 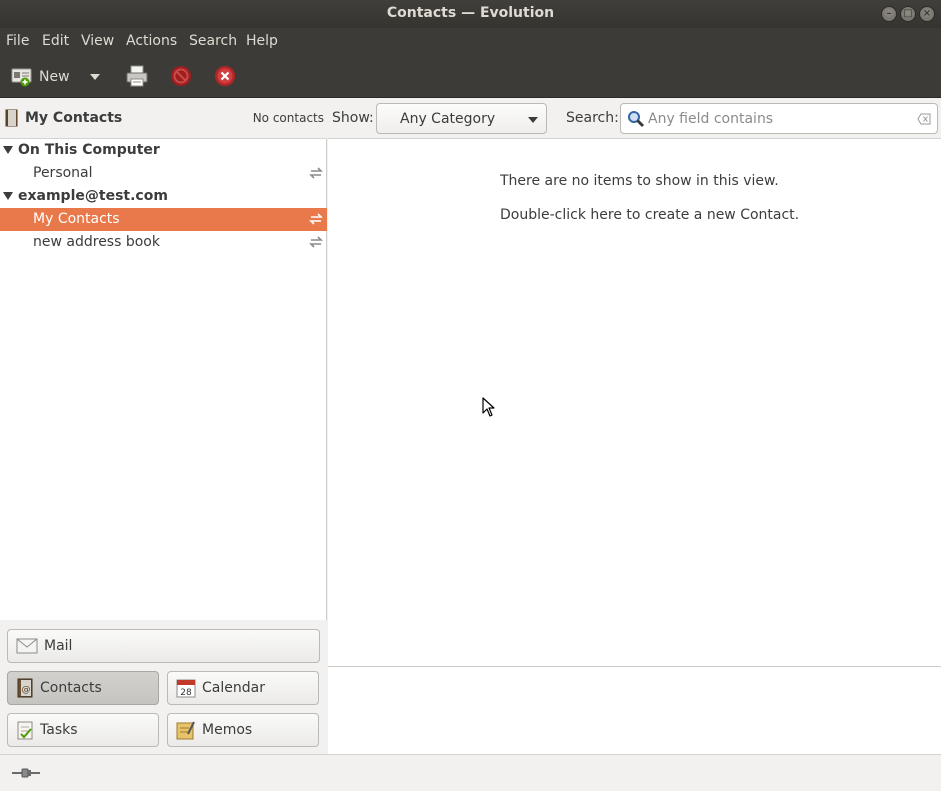 What do you see at coordinates (227, 730) in the screenshot?
I see `memos-label: Memos` at bounding box center [227, 730].